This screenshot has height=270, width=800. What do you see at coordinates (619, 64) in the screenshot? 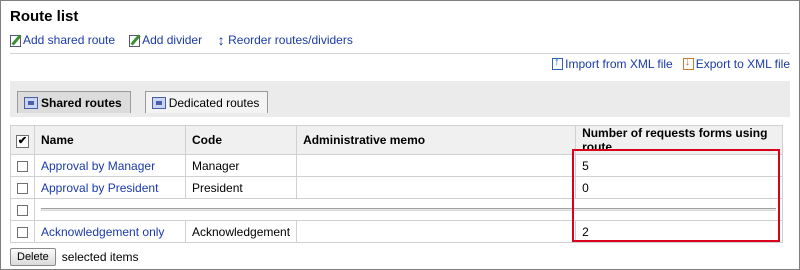
I see `import-xml-label: Import from XML file` at bounding box center [619, 64].